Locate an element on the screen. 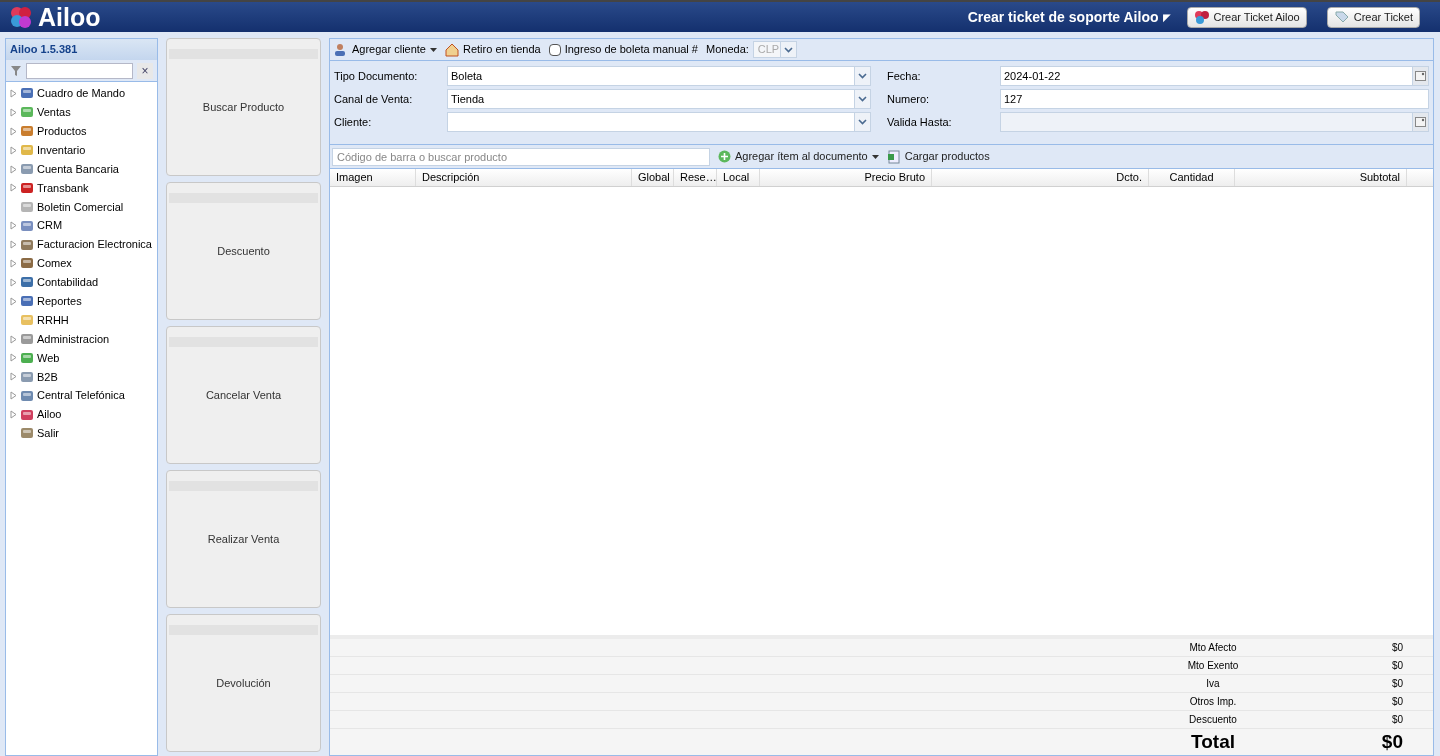 This screenshot has height=756, width=1440. field-label: Valida Hasta: is located at coordinates (920, 122).